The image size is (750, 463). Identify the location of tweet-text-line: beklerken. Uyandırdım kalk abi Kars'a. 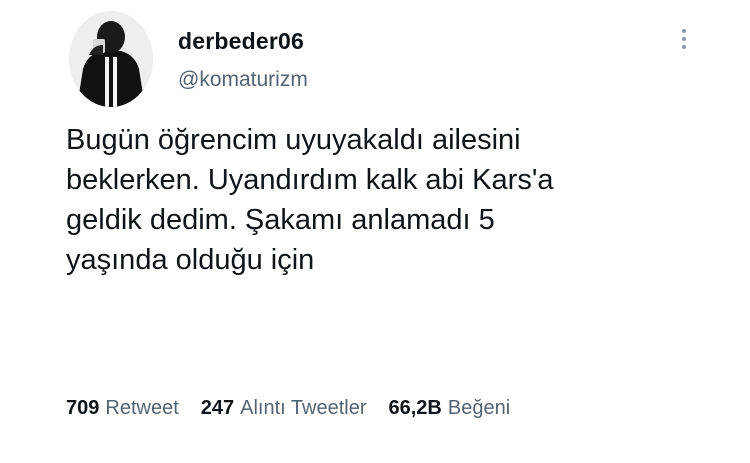
(310, 180).